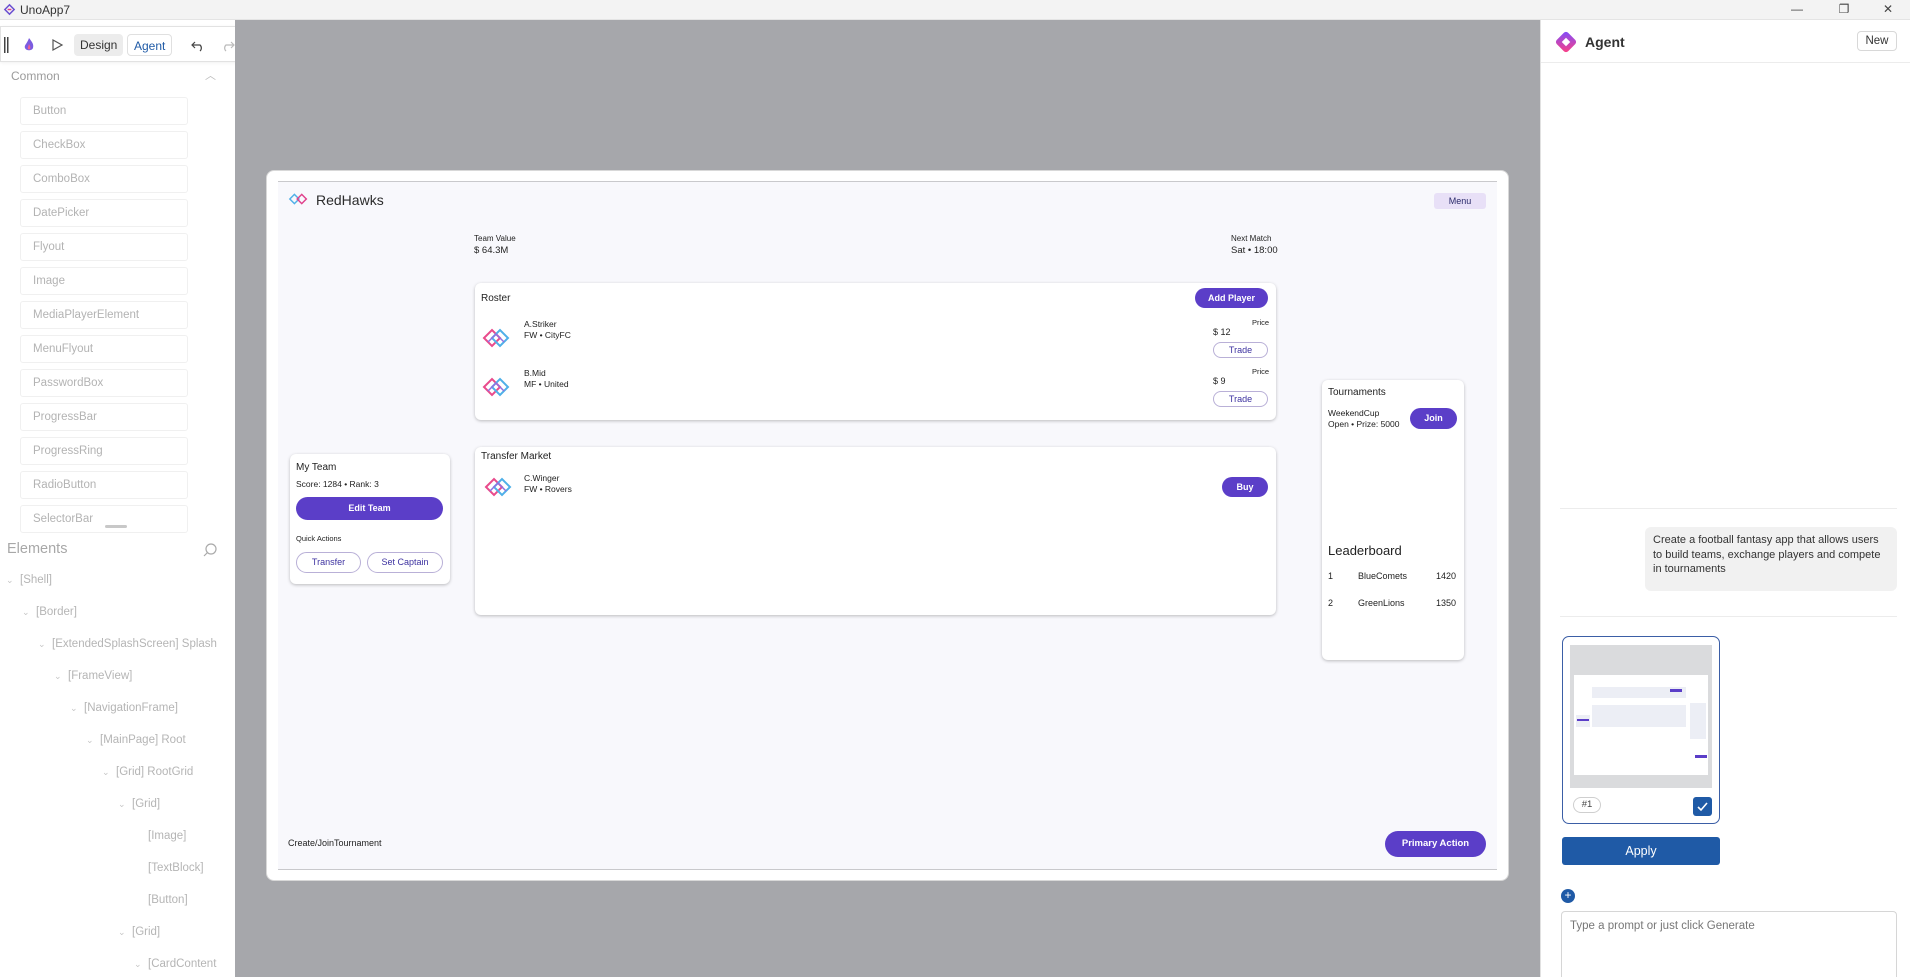 This screenshot has width=1910, height=977. What do you see at coordinates (169, 872) in the screenshot?
I see `tree-node: [TextBlock]` at bounding box center [169, 872].